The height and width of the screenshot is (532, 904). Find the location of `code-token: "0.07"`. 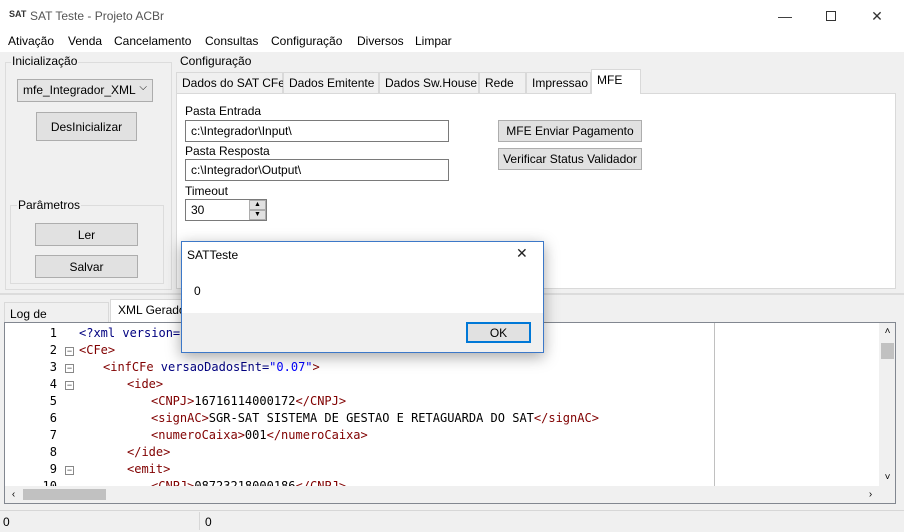

code-token: "0.07" is located at coordinates (291, 367).